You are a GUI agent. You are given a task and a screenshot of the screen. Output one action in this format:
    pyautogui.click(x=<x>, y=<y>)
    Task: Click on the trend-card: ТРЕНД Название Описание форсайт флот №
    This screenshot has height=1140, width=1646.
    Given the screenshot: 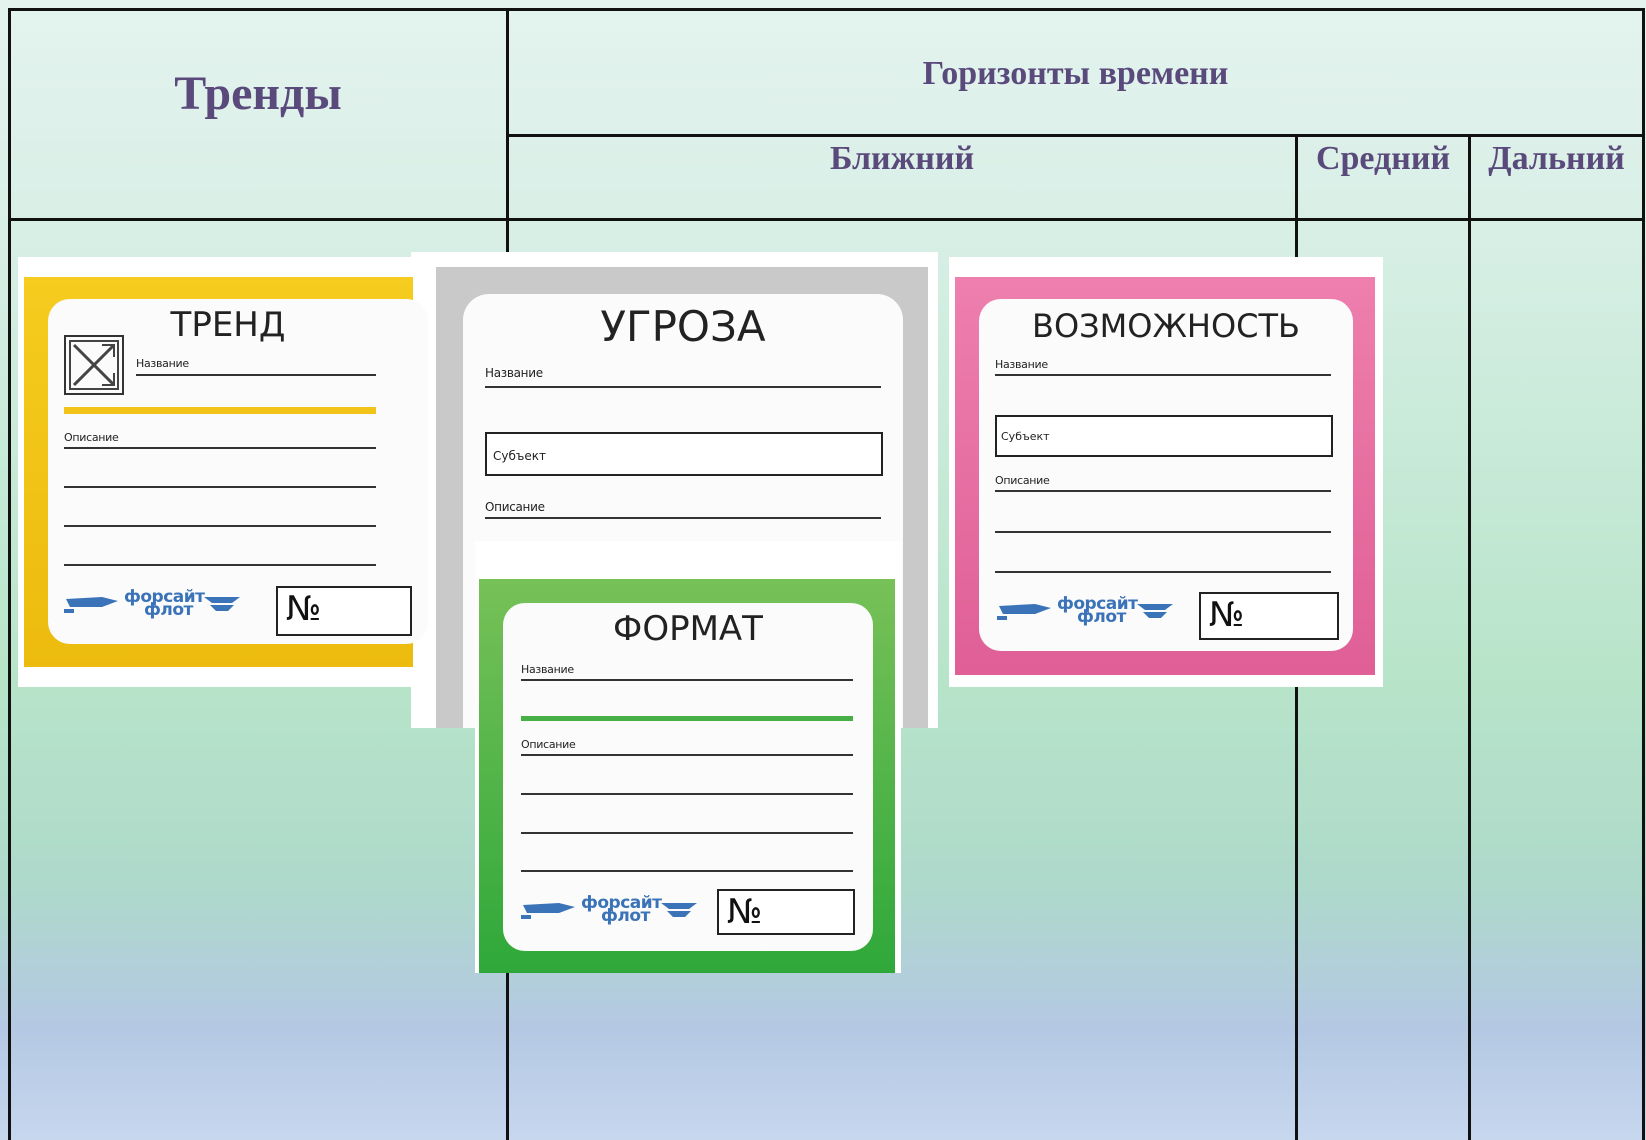 What is the action you would take?
    pyautogui.click(x=223, y=472)
    